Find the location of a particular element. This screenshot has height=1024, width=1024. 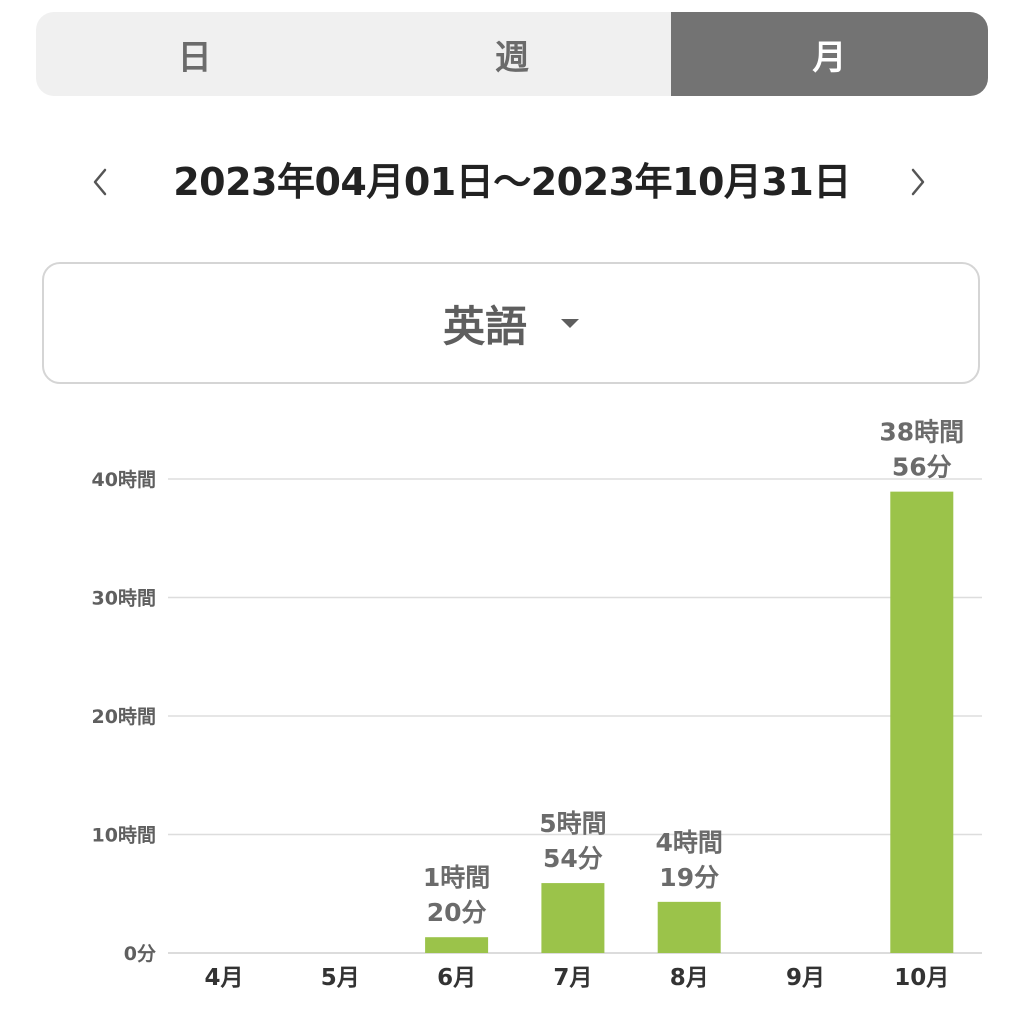

tab-week: 週 is located at coordinates (511, 54).